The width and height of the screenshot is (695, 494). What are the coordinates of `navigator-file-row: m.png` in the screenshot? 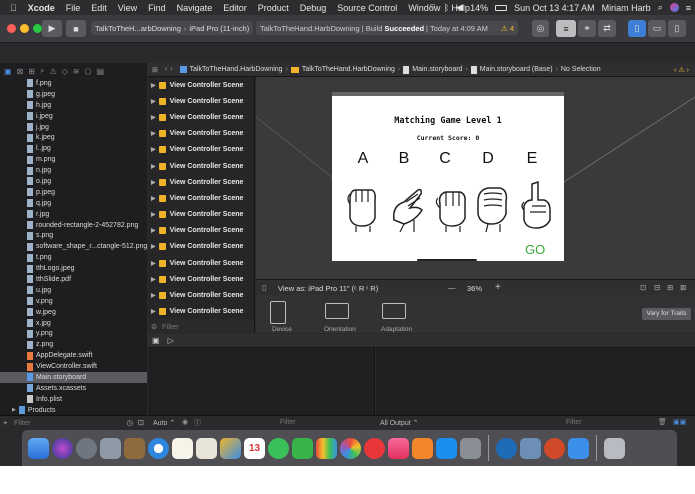 It's located at (73, 159).